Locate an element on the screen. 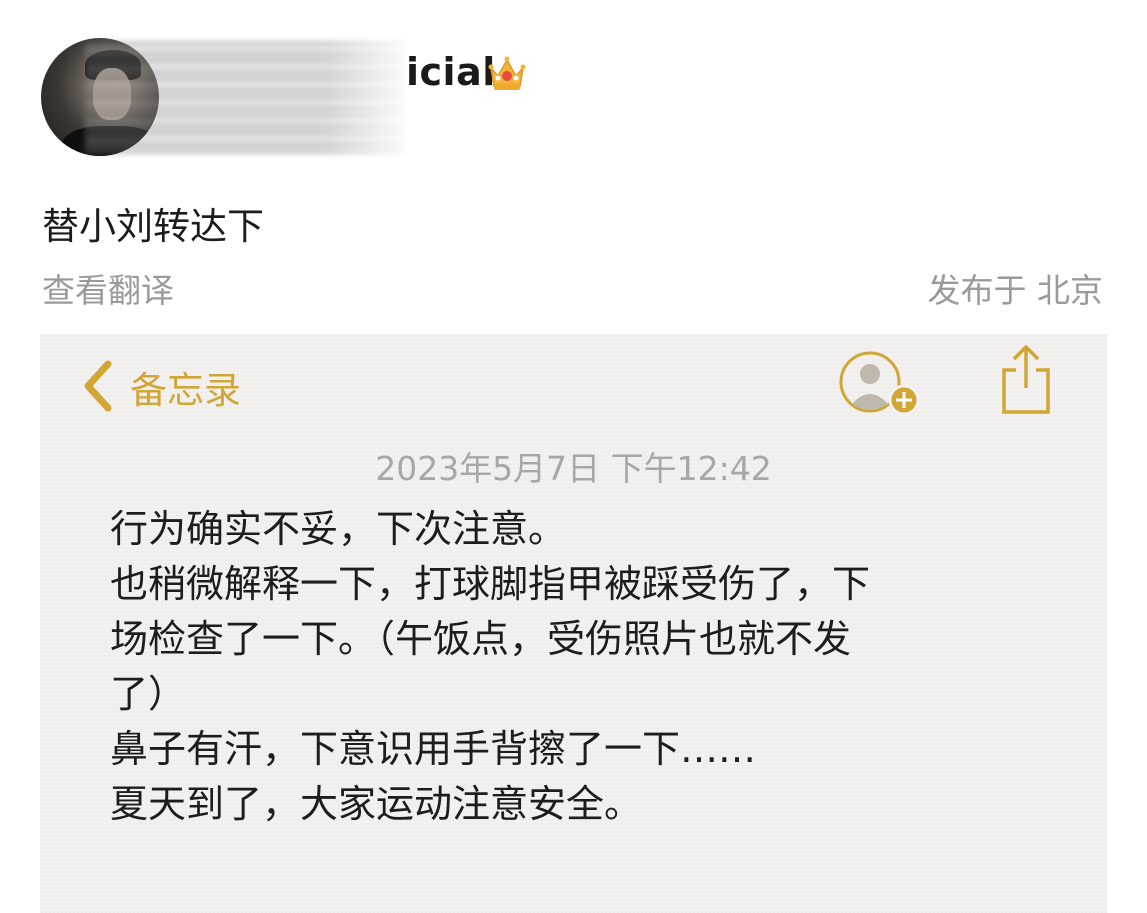  post-location: 发布于 北京 is located at coordinates (1015, 290).